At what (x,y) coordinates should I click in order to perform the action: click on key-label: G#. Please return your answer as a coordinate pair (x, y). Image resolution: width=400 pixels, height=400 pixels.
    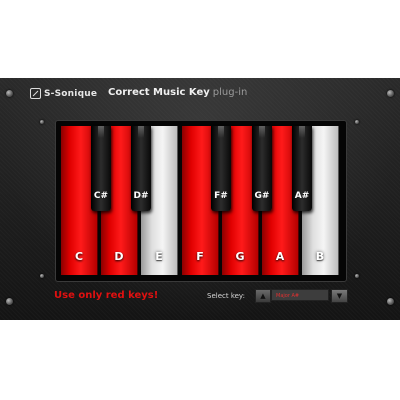
    Looking at the image, I should click on (262, 196).